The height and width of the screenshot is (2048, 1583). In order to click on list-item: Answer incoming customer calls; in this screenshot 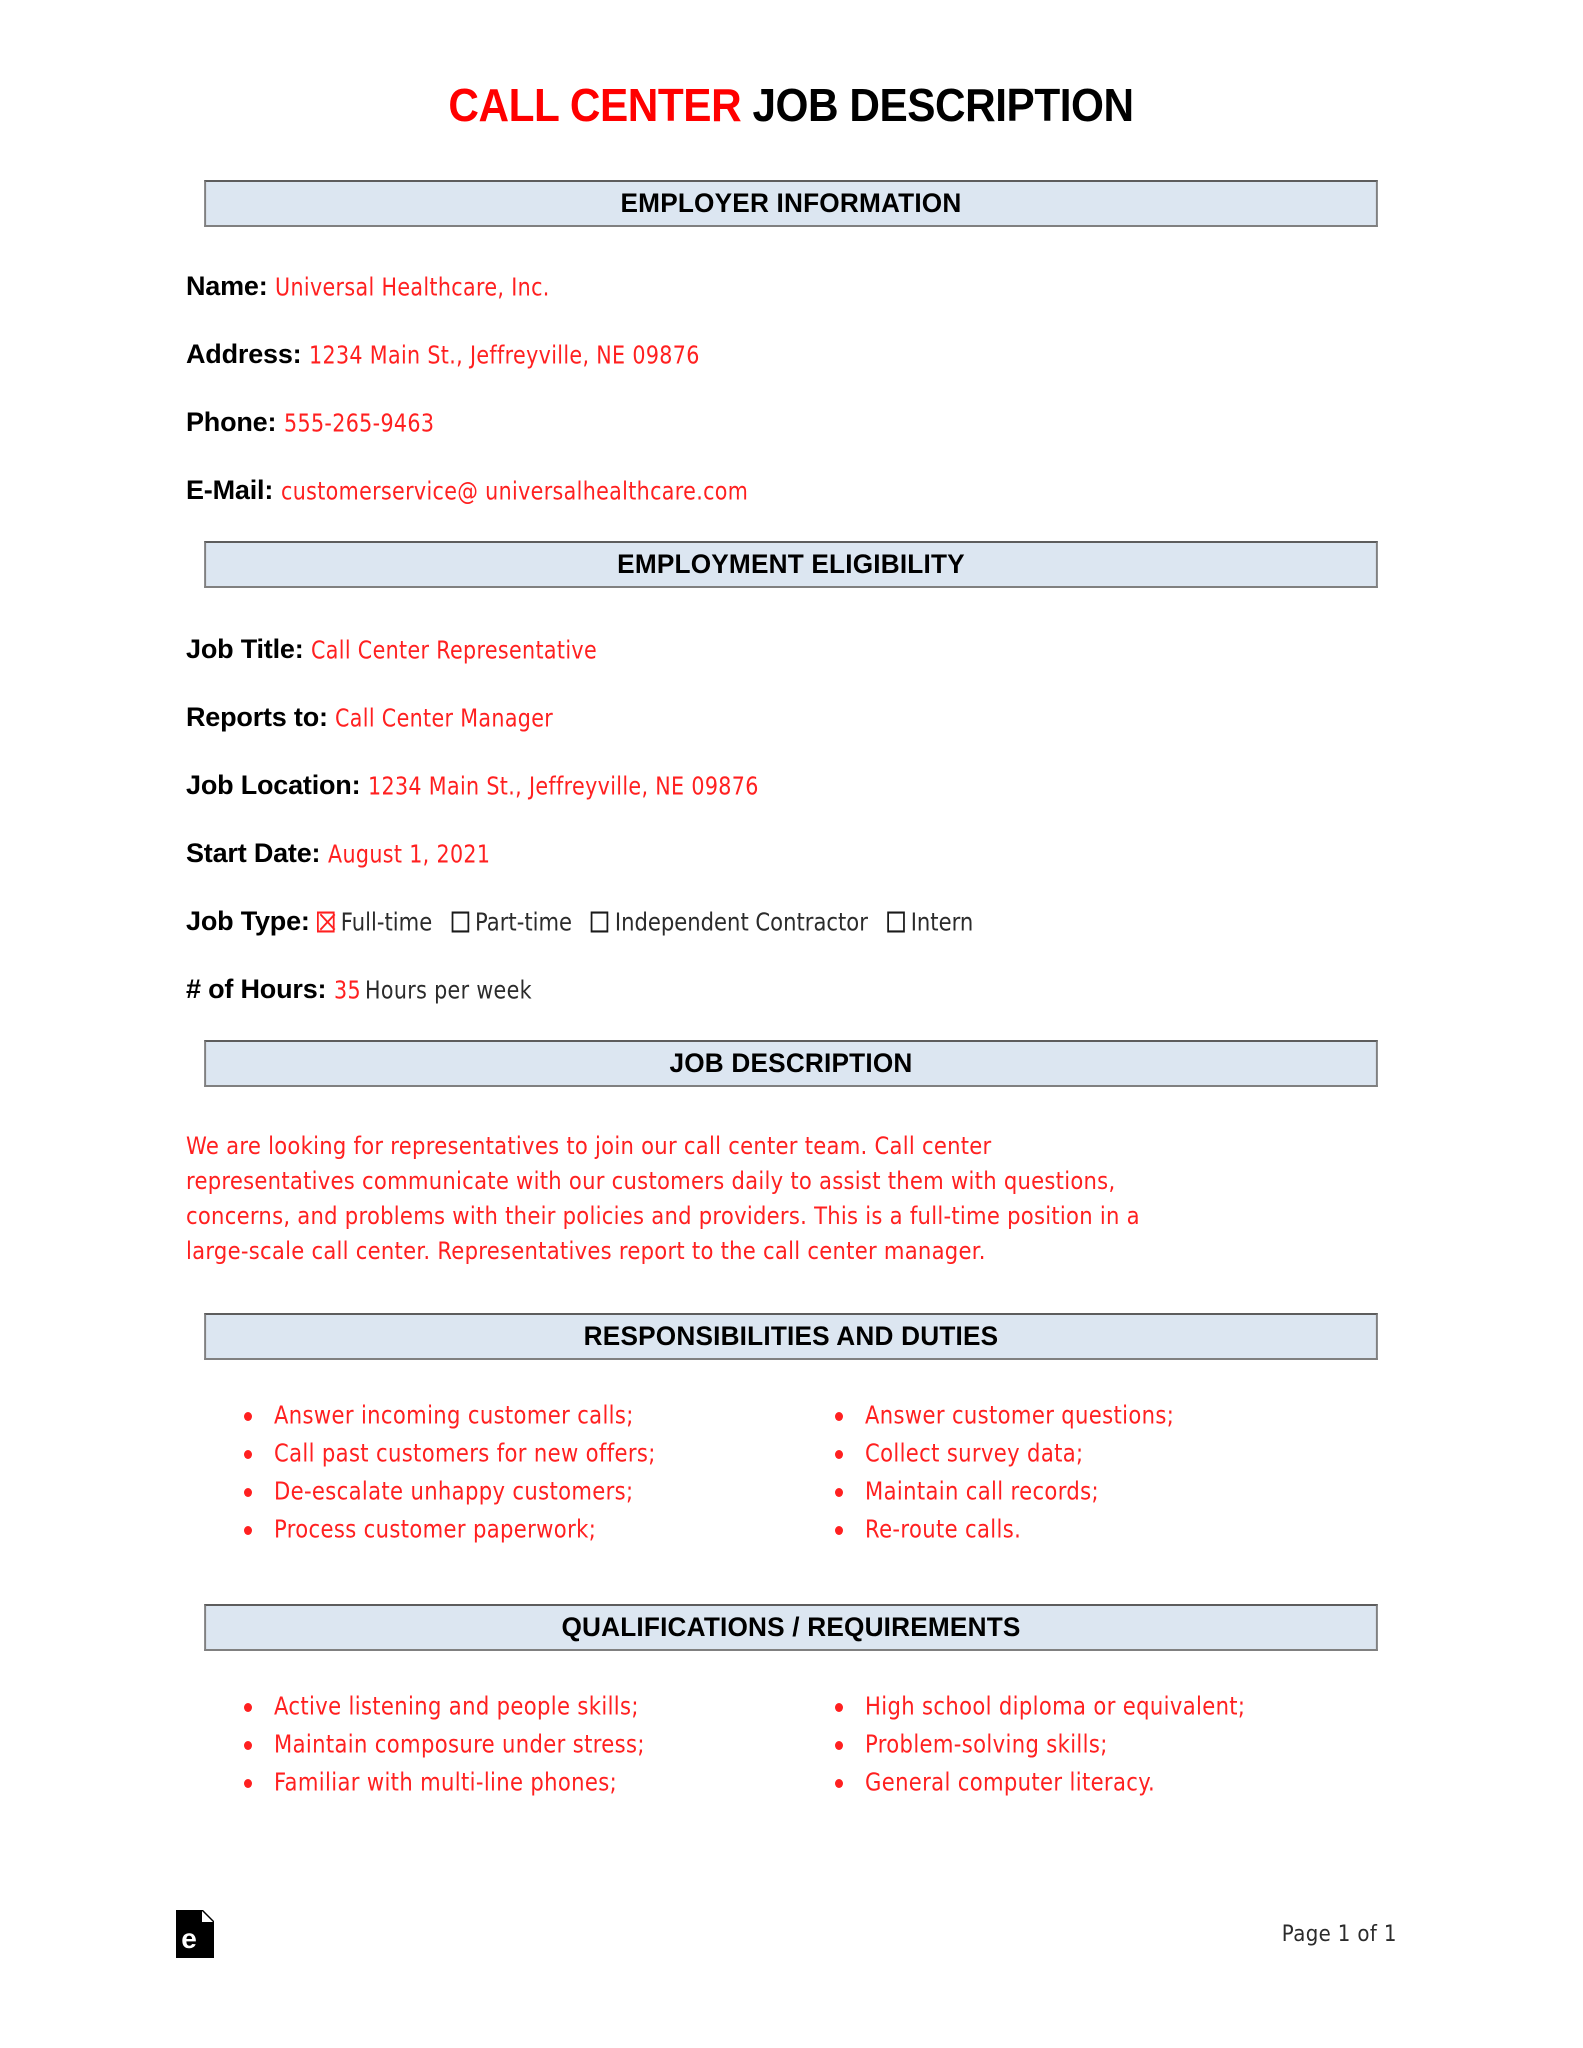, I will do `click(508, 1415)`.